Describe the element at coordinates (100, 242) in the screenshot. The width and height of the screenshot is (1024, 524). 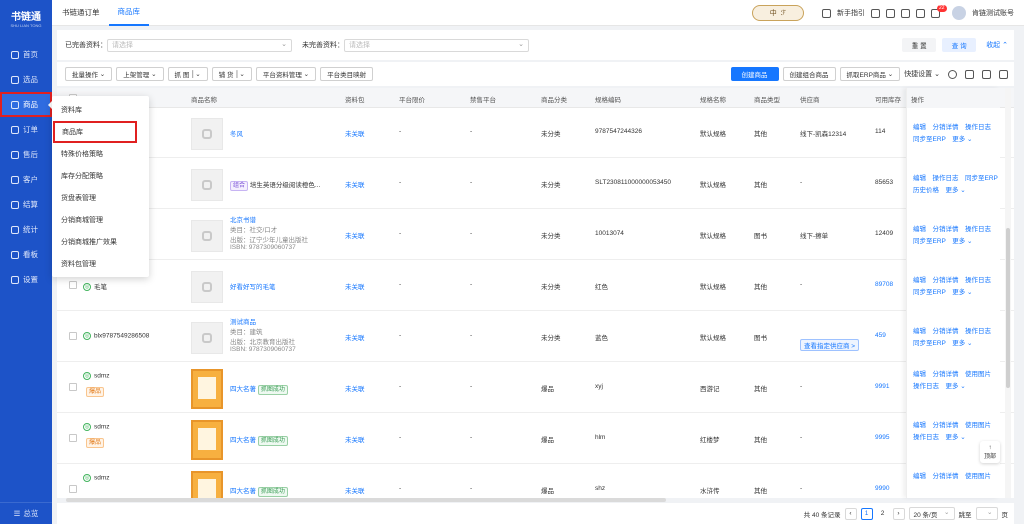
I see `menu-item-mall-promotion: 分销商城推广效果` at that location.